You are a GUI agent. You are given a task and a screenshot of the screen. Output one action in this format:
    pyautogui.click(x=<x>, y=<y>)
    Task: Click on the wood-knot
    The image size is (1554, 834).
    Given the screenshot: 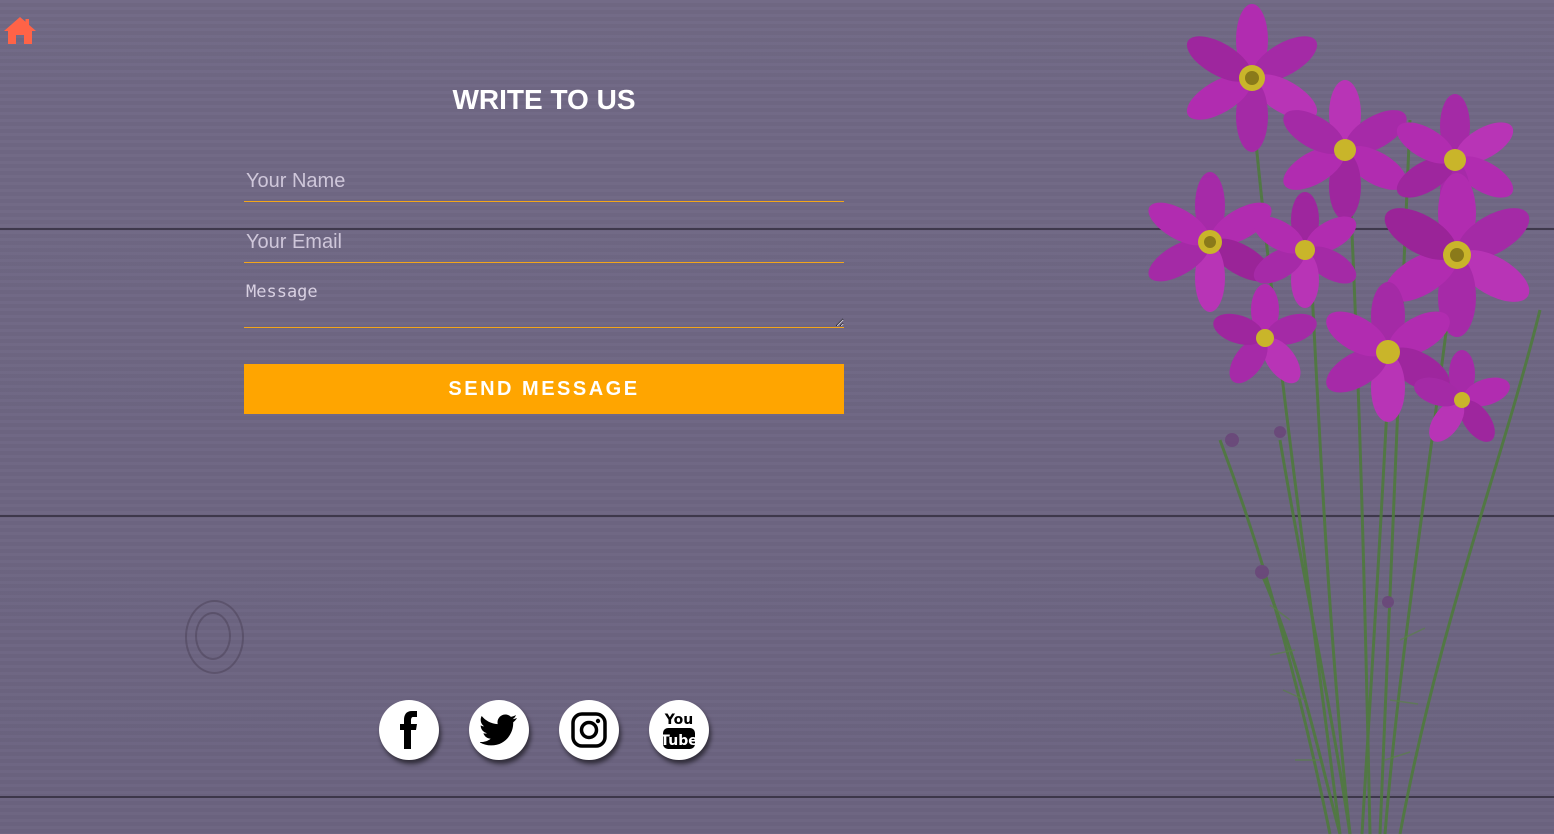 What is the action you would take?
    pyautogui.click(x=213, y=636)
    